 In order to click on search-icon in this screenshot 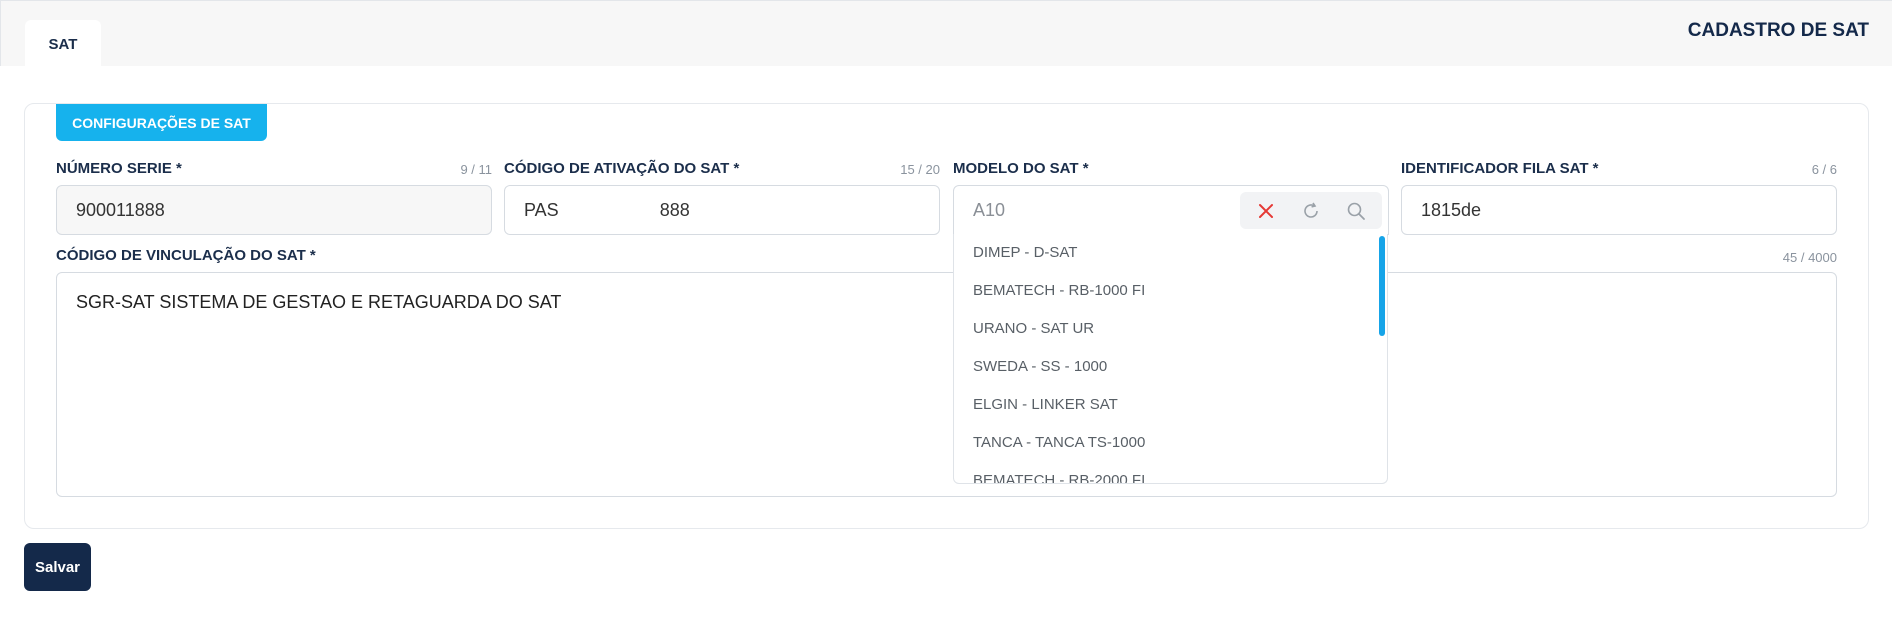, I will do `click(1356, 211)`.